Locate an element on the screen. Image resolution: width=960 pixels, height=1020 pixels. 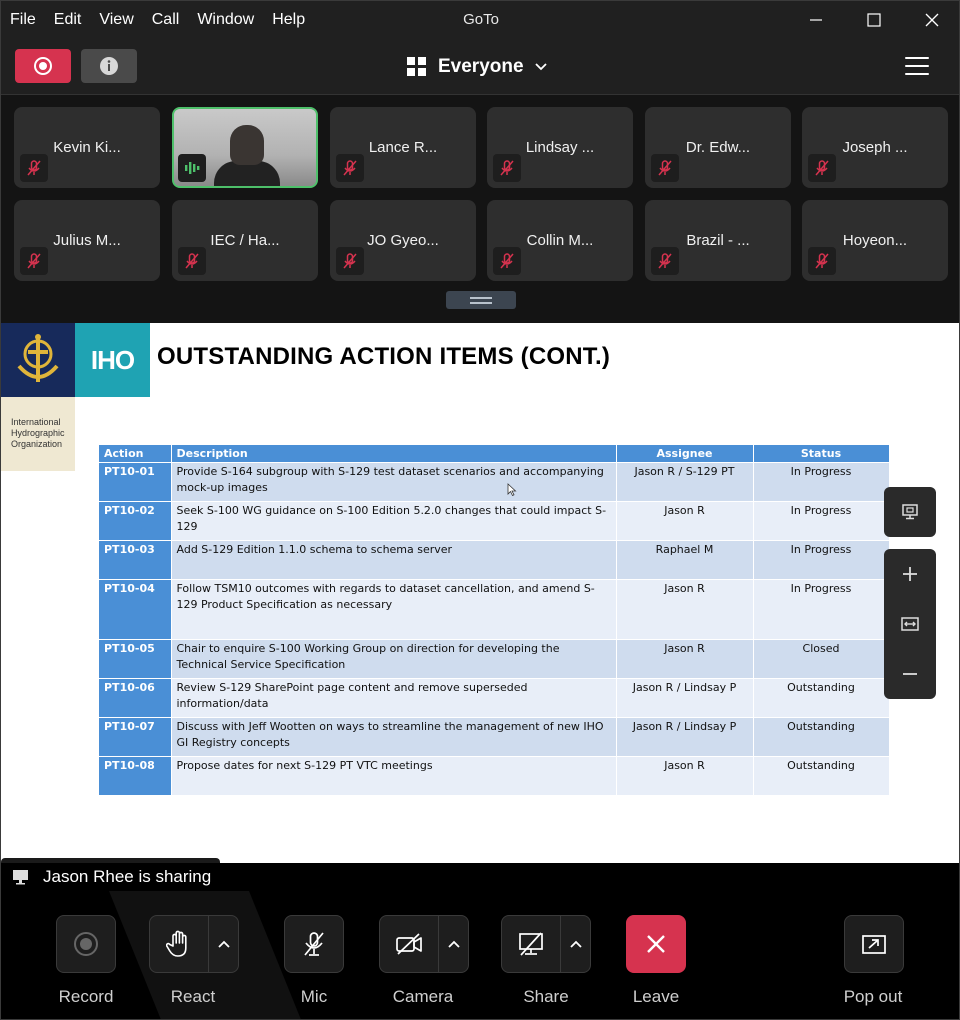
screen-options-button is located at coordinates (910, 512).